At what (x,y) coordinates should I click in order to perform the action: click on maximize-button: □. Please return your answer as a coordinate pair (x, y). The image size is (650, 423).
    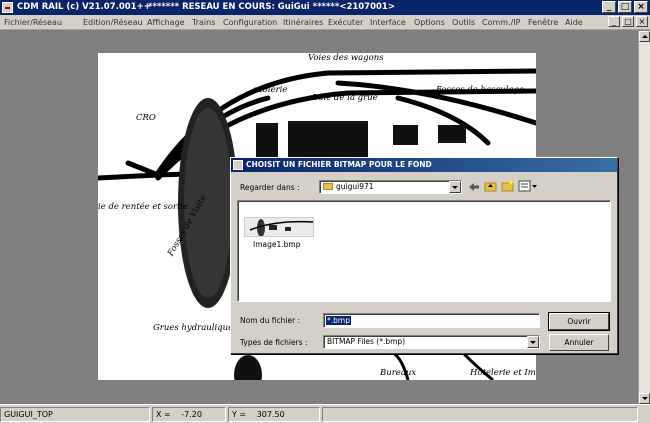
    Looking at the image, I should click on (625, 7).